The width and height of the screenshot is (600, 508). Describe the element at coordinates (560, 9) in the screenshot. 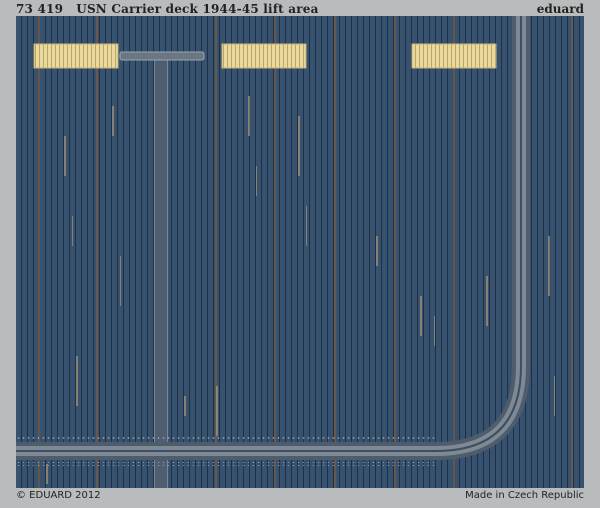

I see `brand-logo: eduard` at that location.